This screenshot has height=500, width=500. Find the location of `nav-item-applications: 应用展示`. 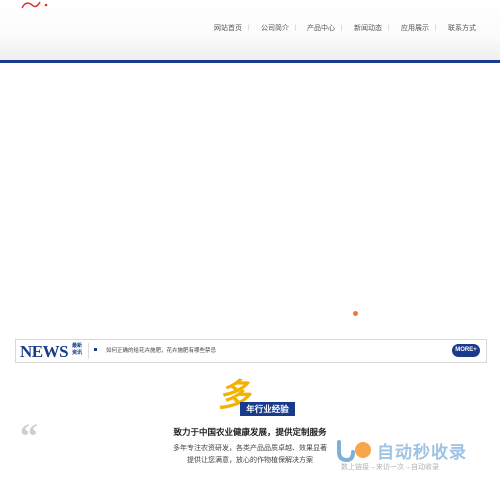

nav-item-applications: 应用展示 is located at coordinates (415, 28).